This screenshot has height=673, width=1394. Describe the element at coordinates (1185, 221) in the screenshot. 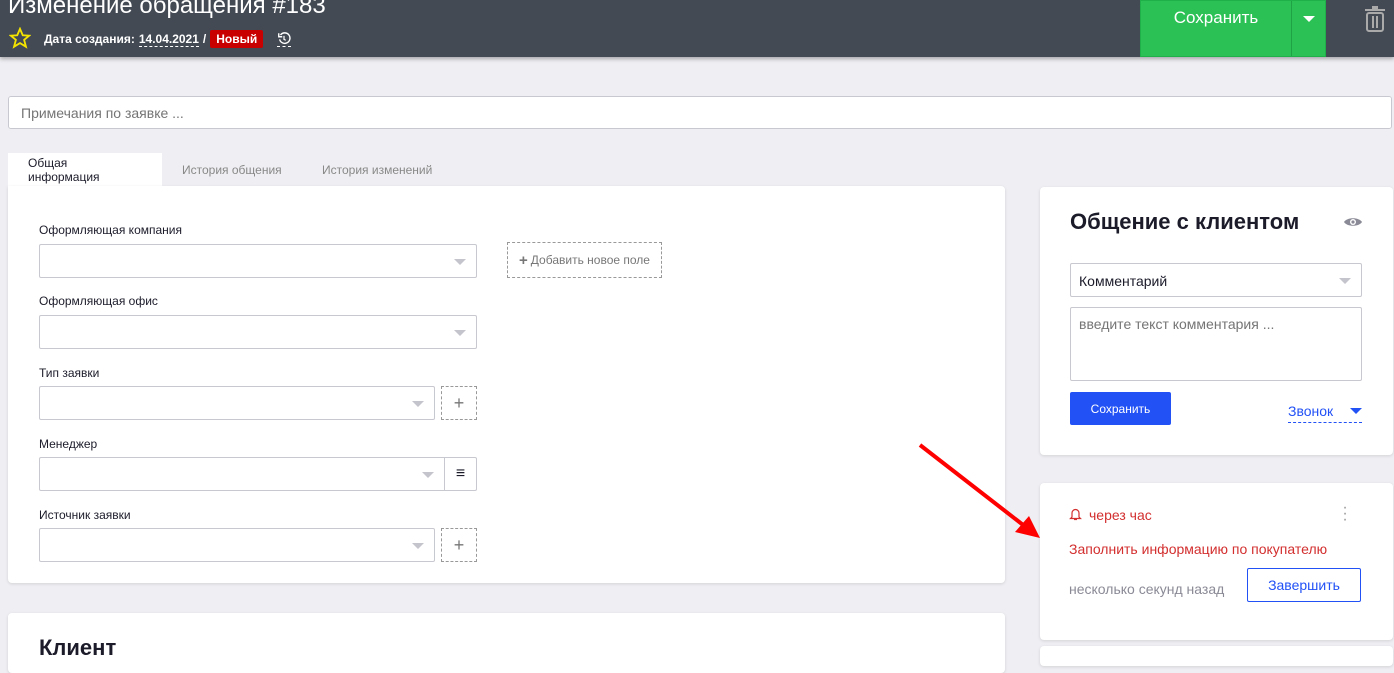

I see `communication-title: Общение с клиентом` at that location.